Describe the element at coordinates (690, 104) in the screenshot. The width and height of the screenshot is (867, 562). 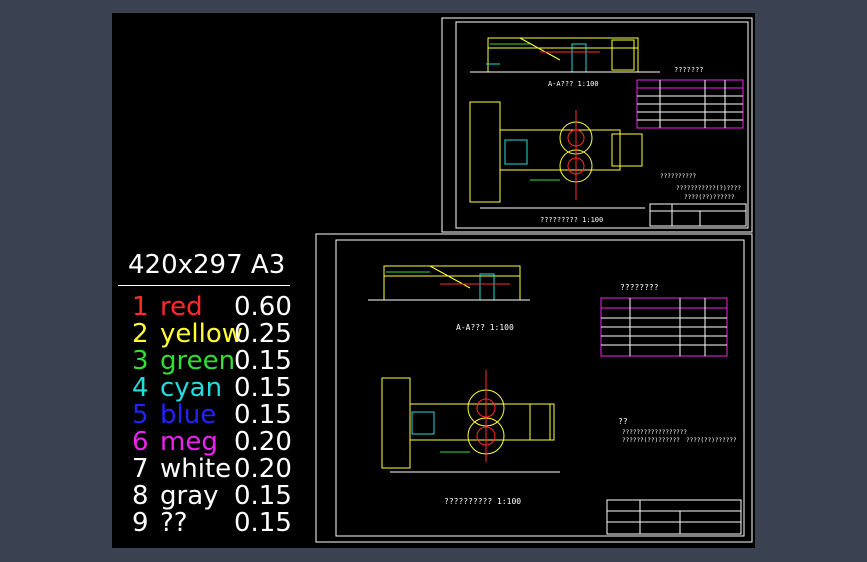
I see `sheet-top-material-table` at that location.